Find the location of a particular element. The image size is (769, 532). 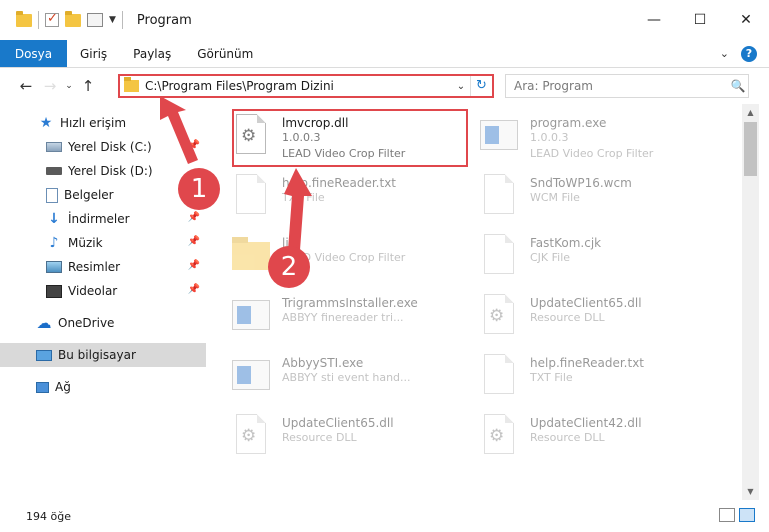

file-name: lib is located at coordinates (289, 243).